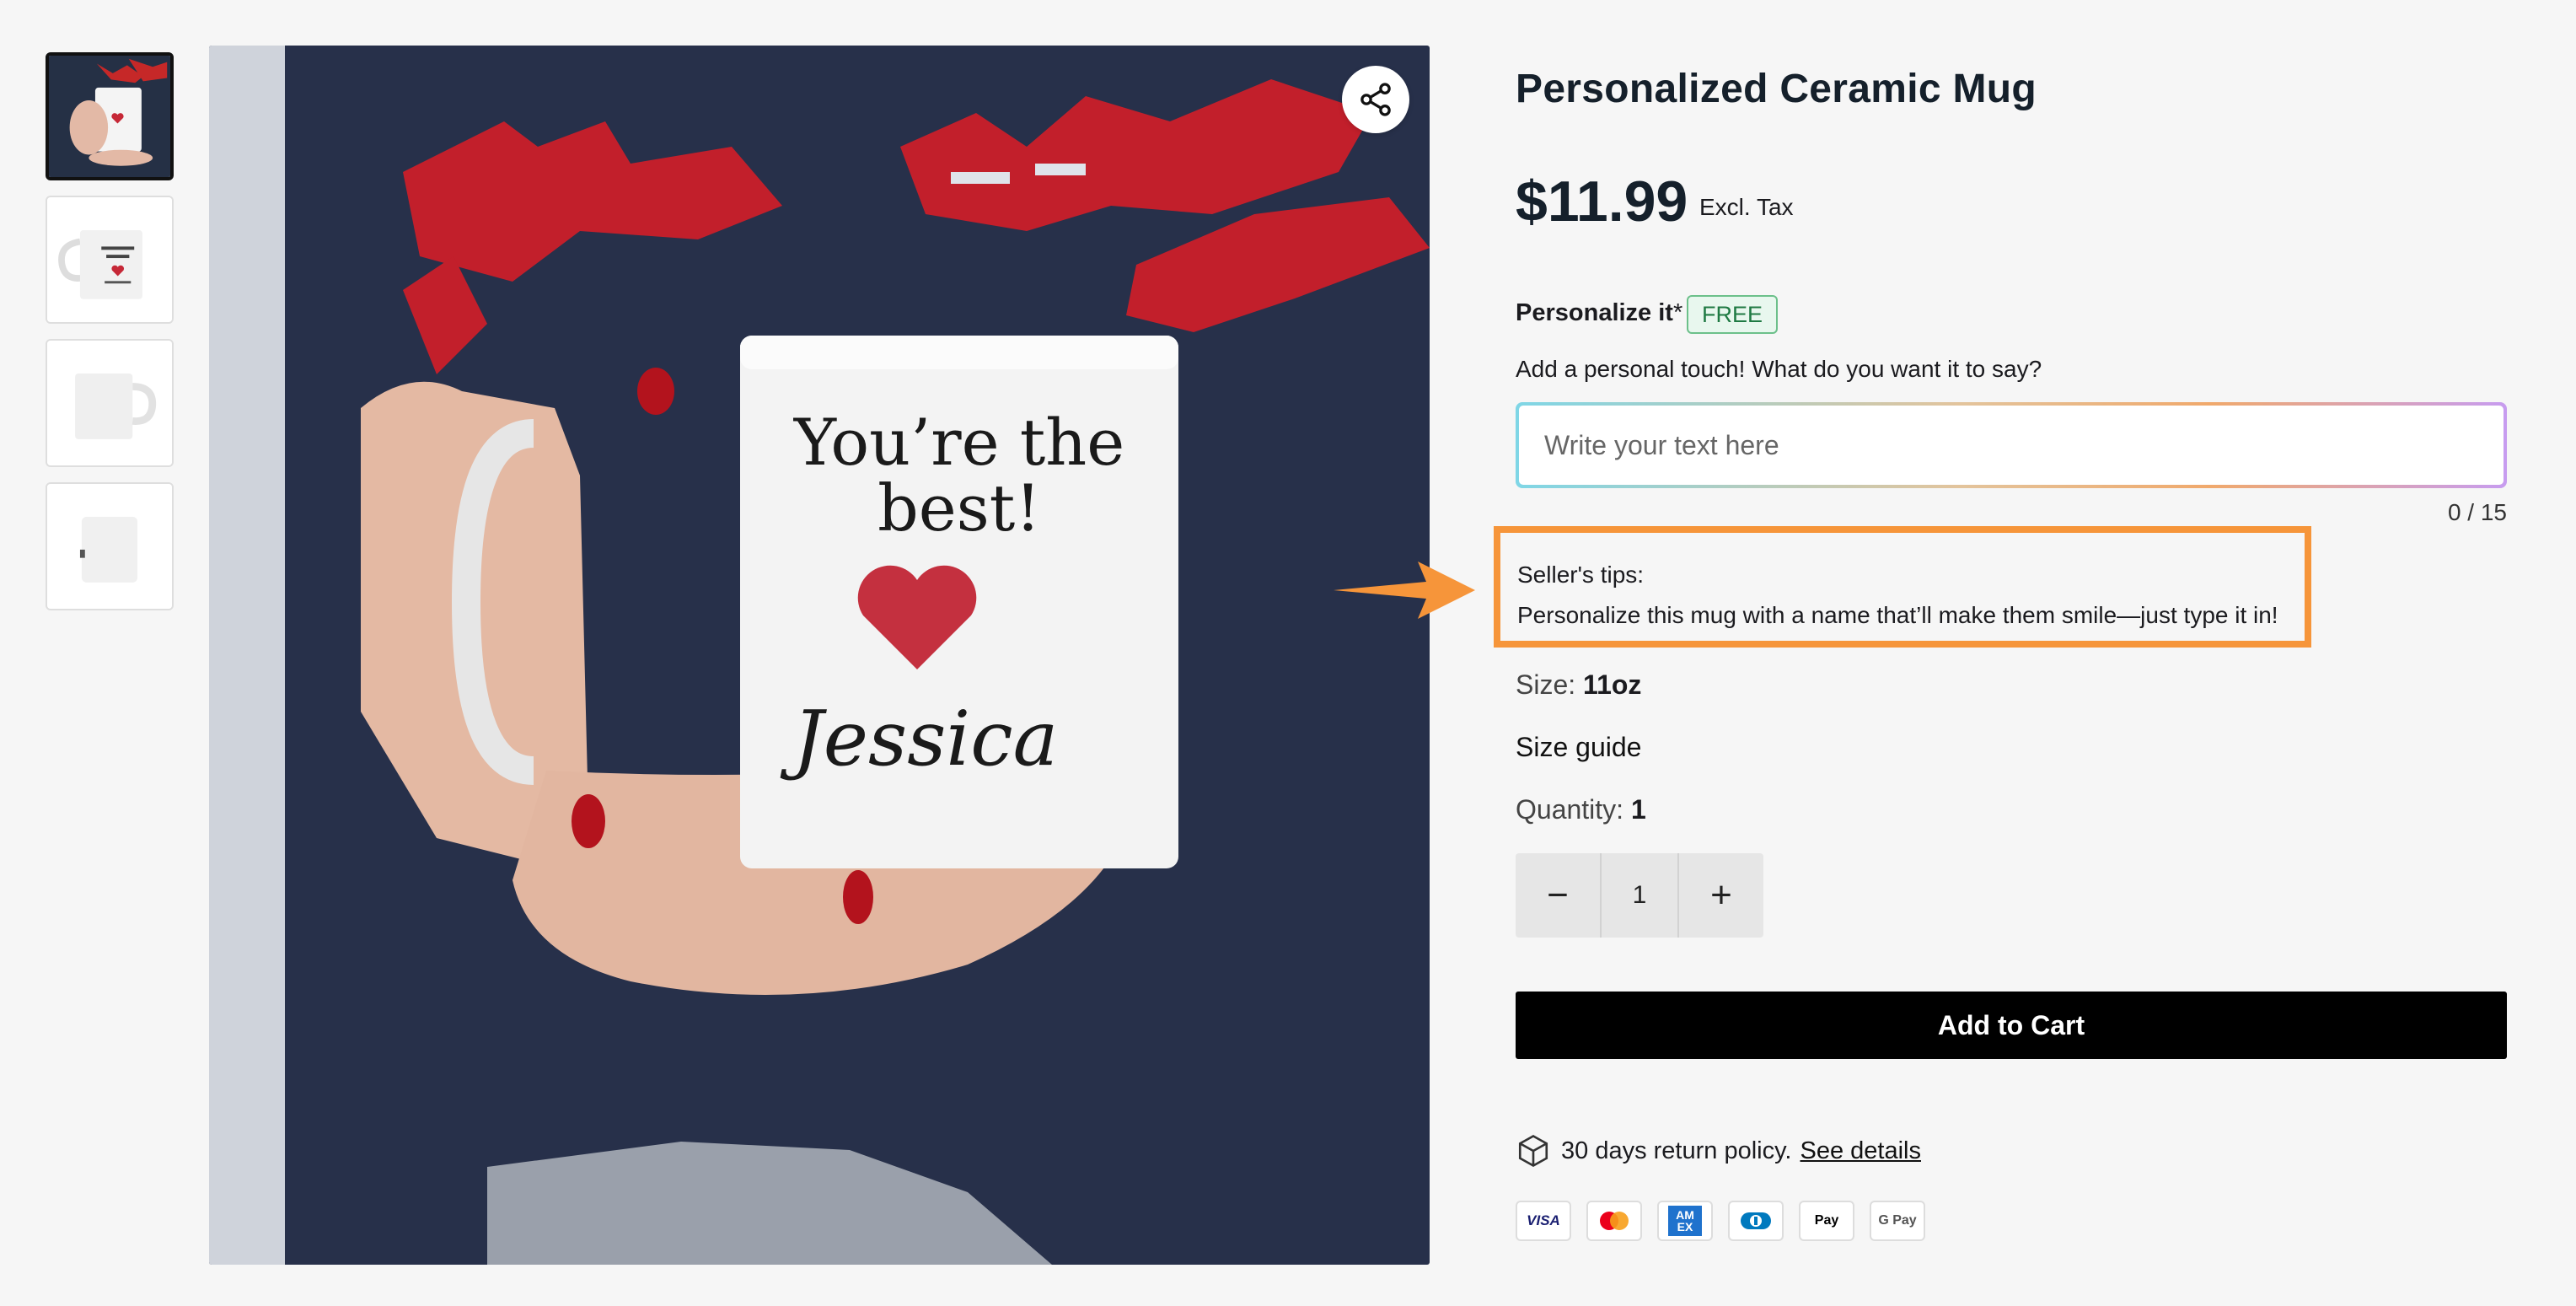 The width and height of the screenshot is (2576, 1306). I want to click on see-details-link: See details, so click(1861, 1151).